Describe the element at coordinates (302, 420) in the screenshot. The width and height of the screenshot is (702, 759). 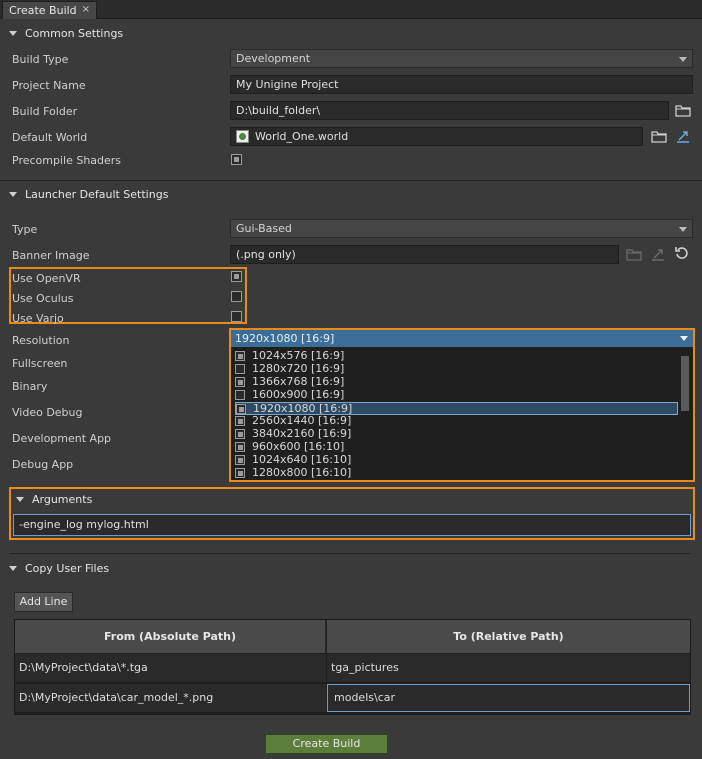
I see `resolution-option-label: 2560x1440 [16:9]` at that location.